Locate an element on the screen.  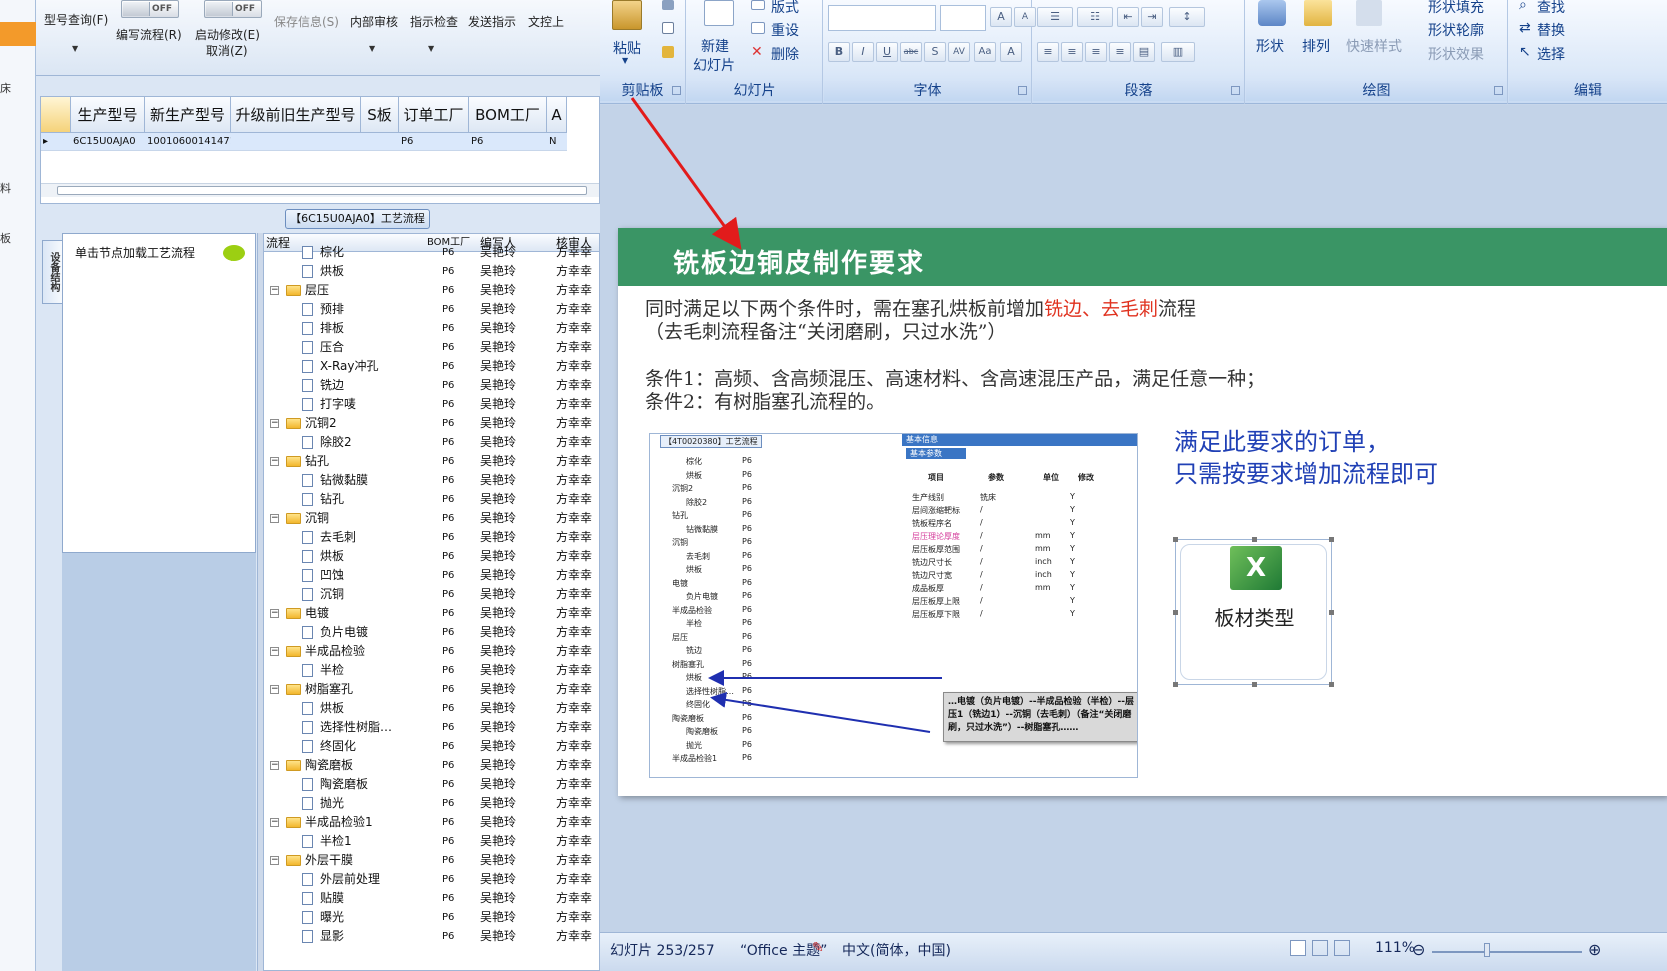
red-arrow is located at coordinates (686, 173).